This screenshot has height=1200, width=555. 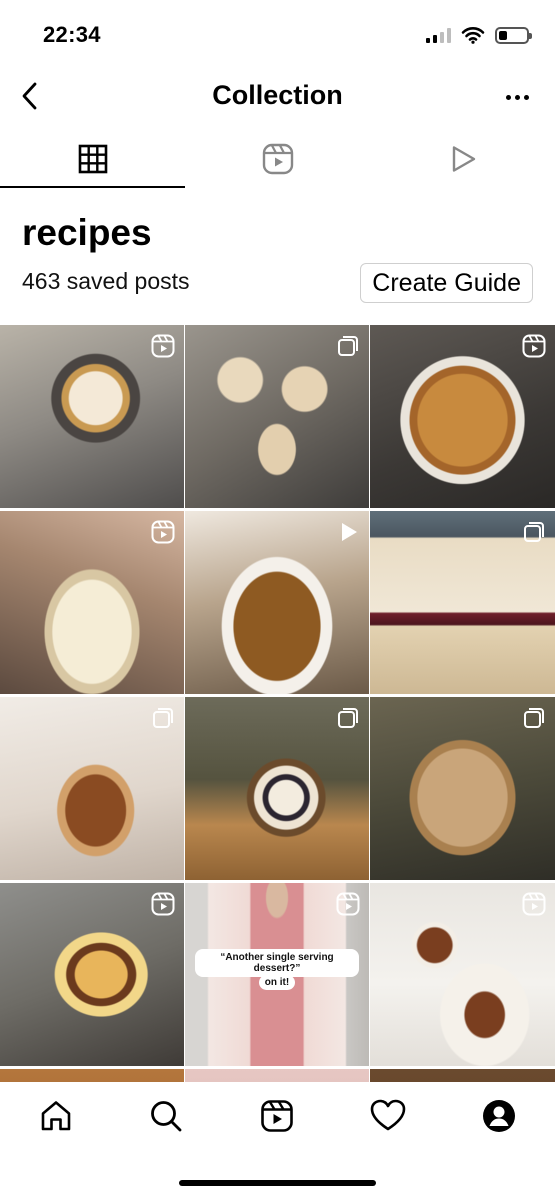 I want to click on post-tile: “Another single serving dessert?” on it!, so click(x=277, y=974).